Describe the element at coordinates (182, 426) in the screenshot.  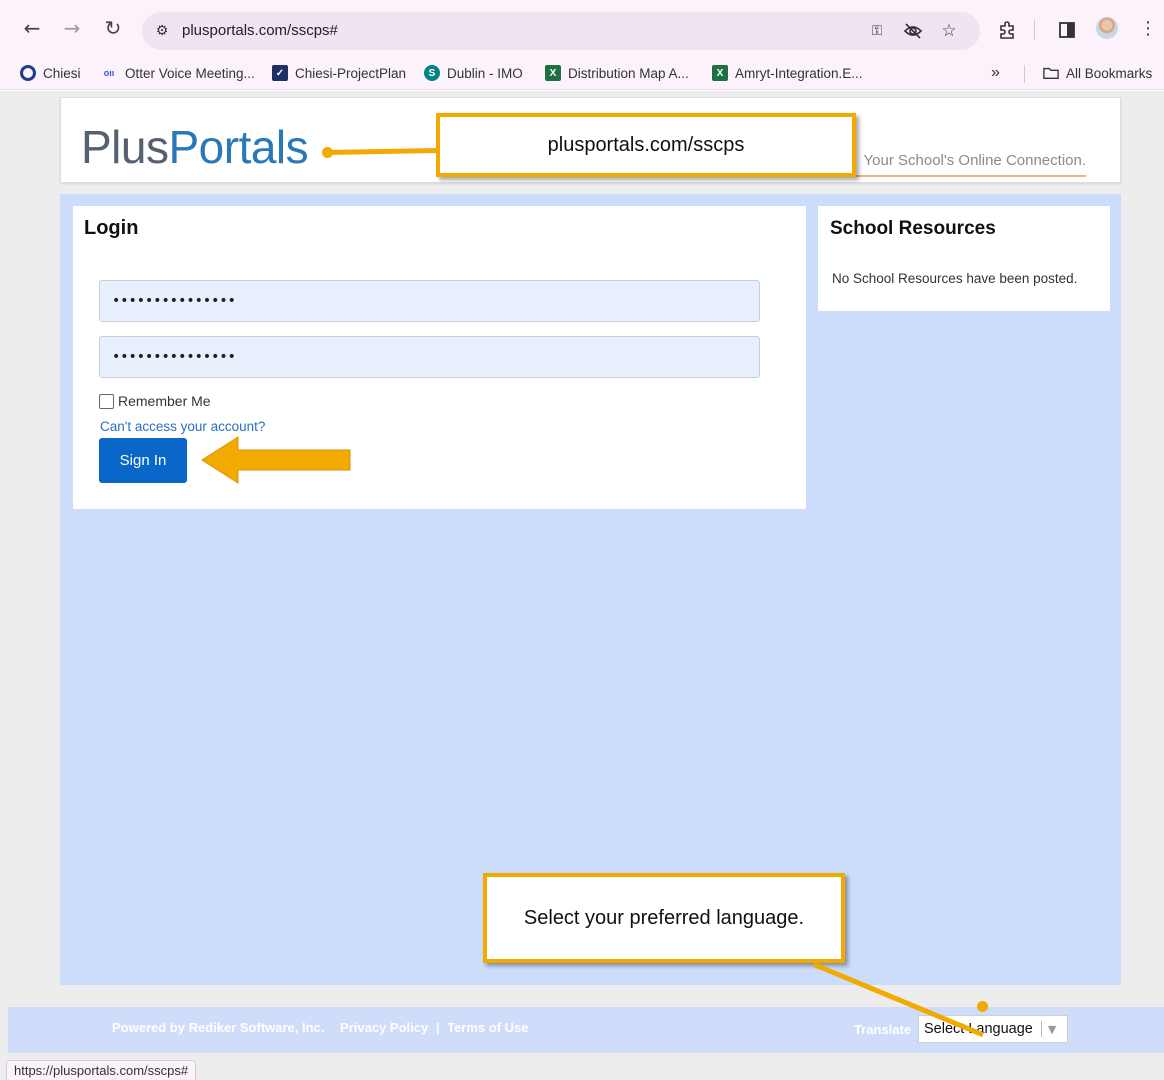
I see `cant-access-link: Can't access your account?` at that location.